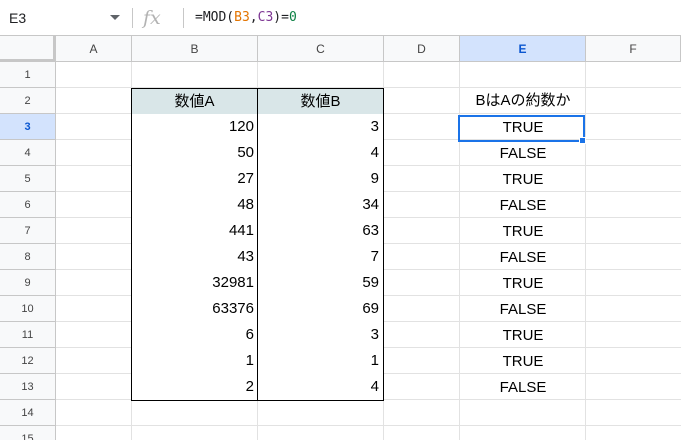 The height and width of the screenshot is (440, 681). I want to click on fx-icon: fx, so click(152, 18).